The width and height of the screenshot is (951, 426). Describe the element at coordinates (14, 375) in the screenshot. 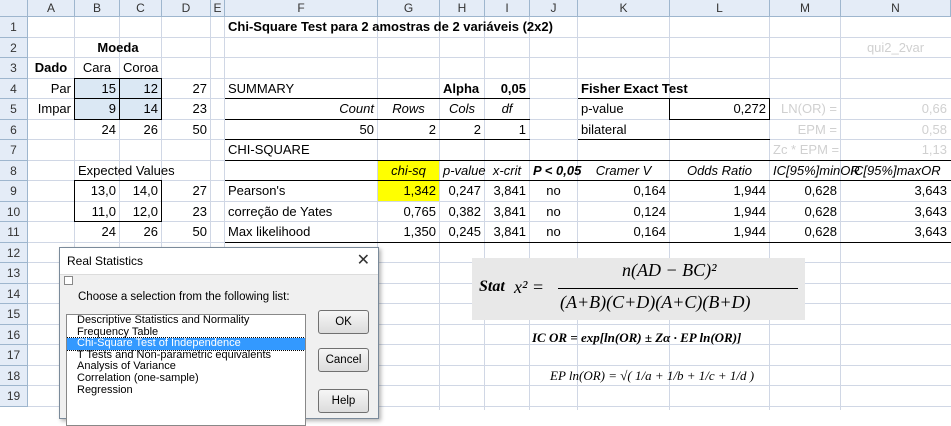

I see `row-header-18: 18` at that location.